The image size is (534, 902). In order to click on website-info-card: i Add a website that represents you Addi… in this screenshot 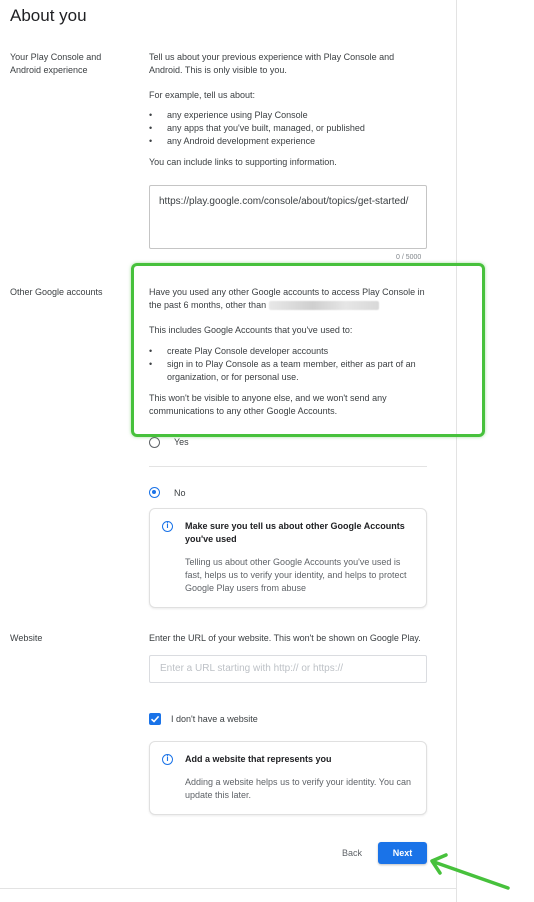, I will do `click(288, 778)`.